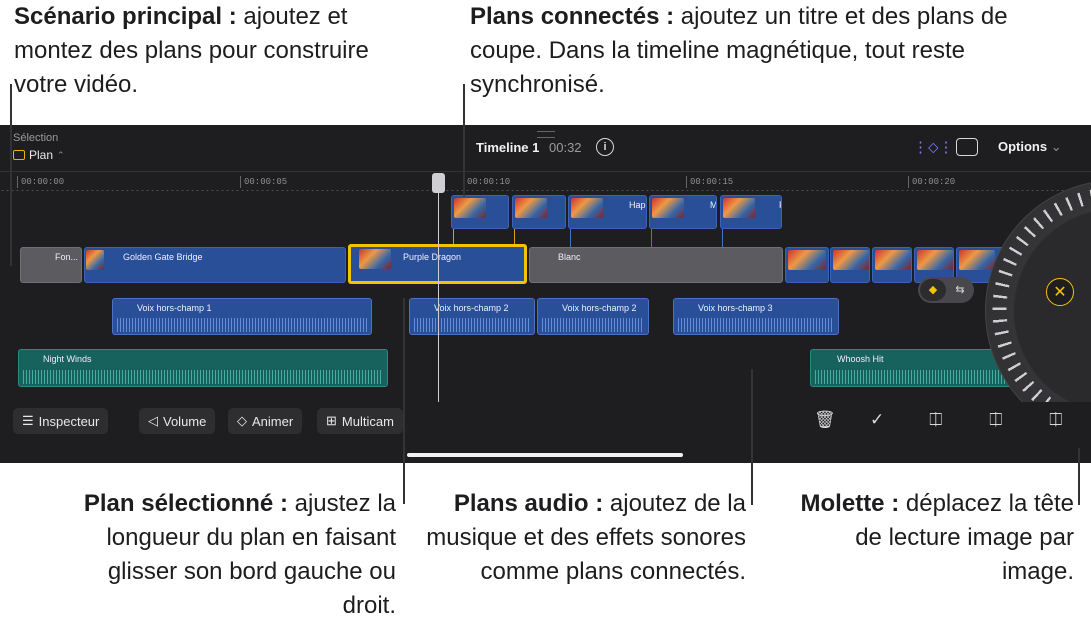 The image size is (1091, 628). Describe the element at coordinates (751, 212) in the screenshot. I see `connected-clip: F` at that location.